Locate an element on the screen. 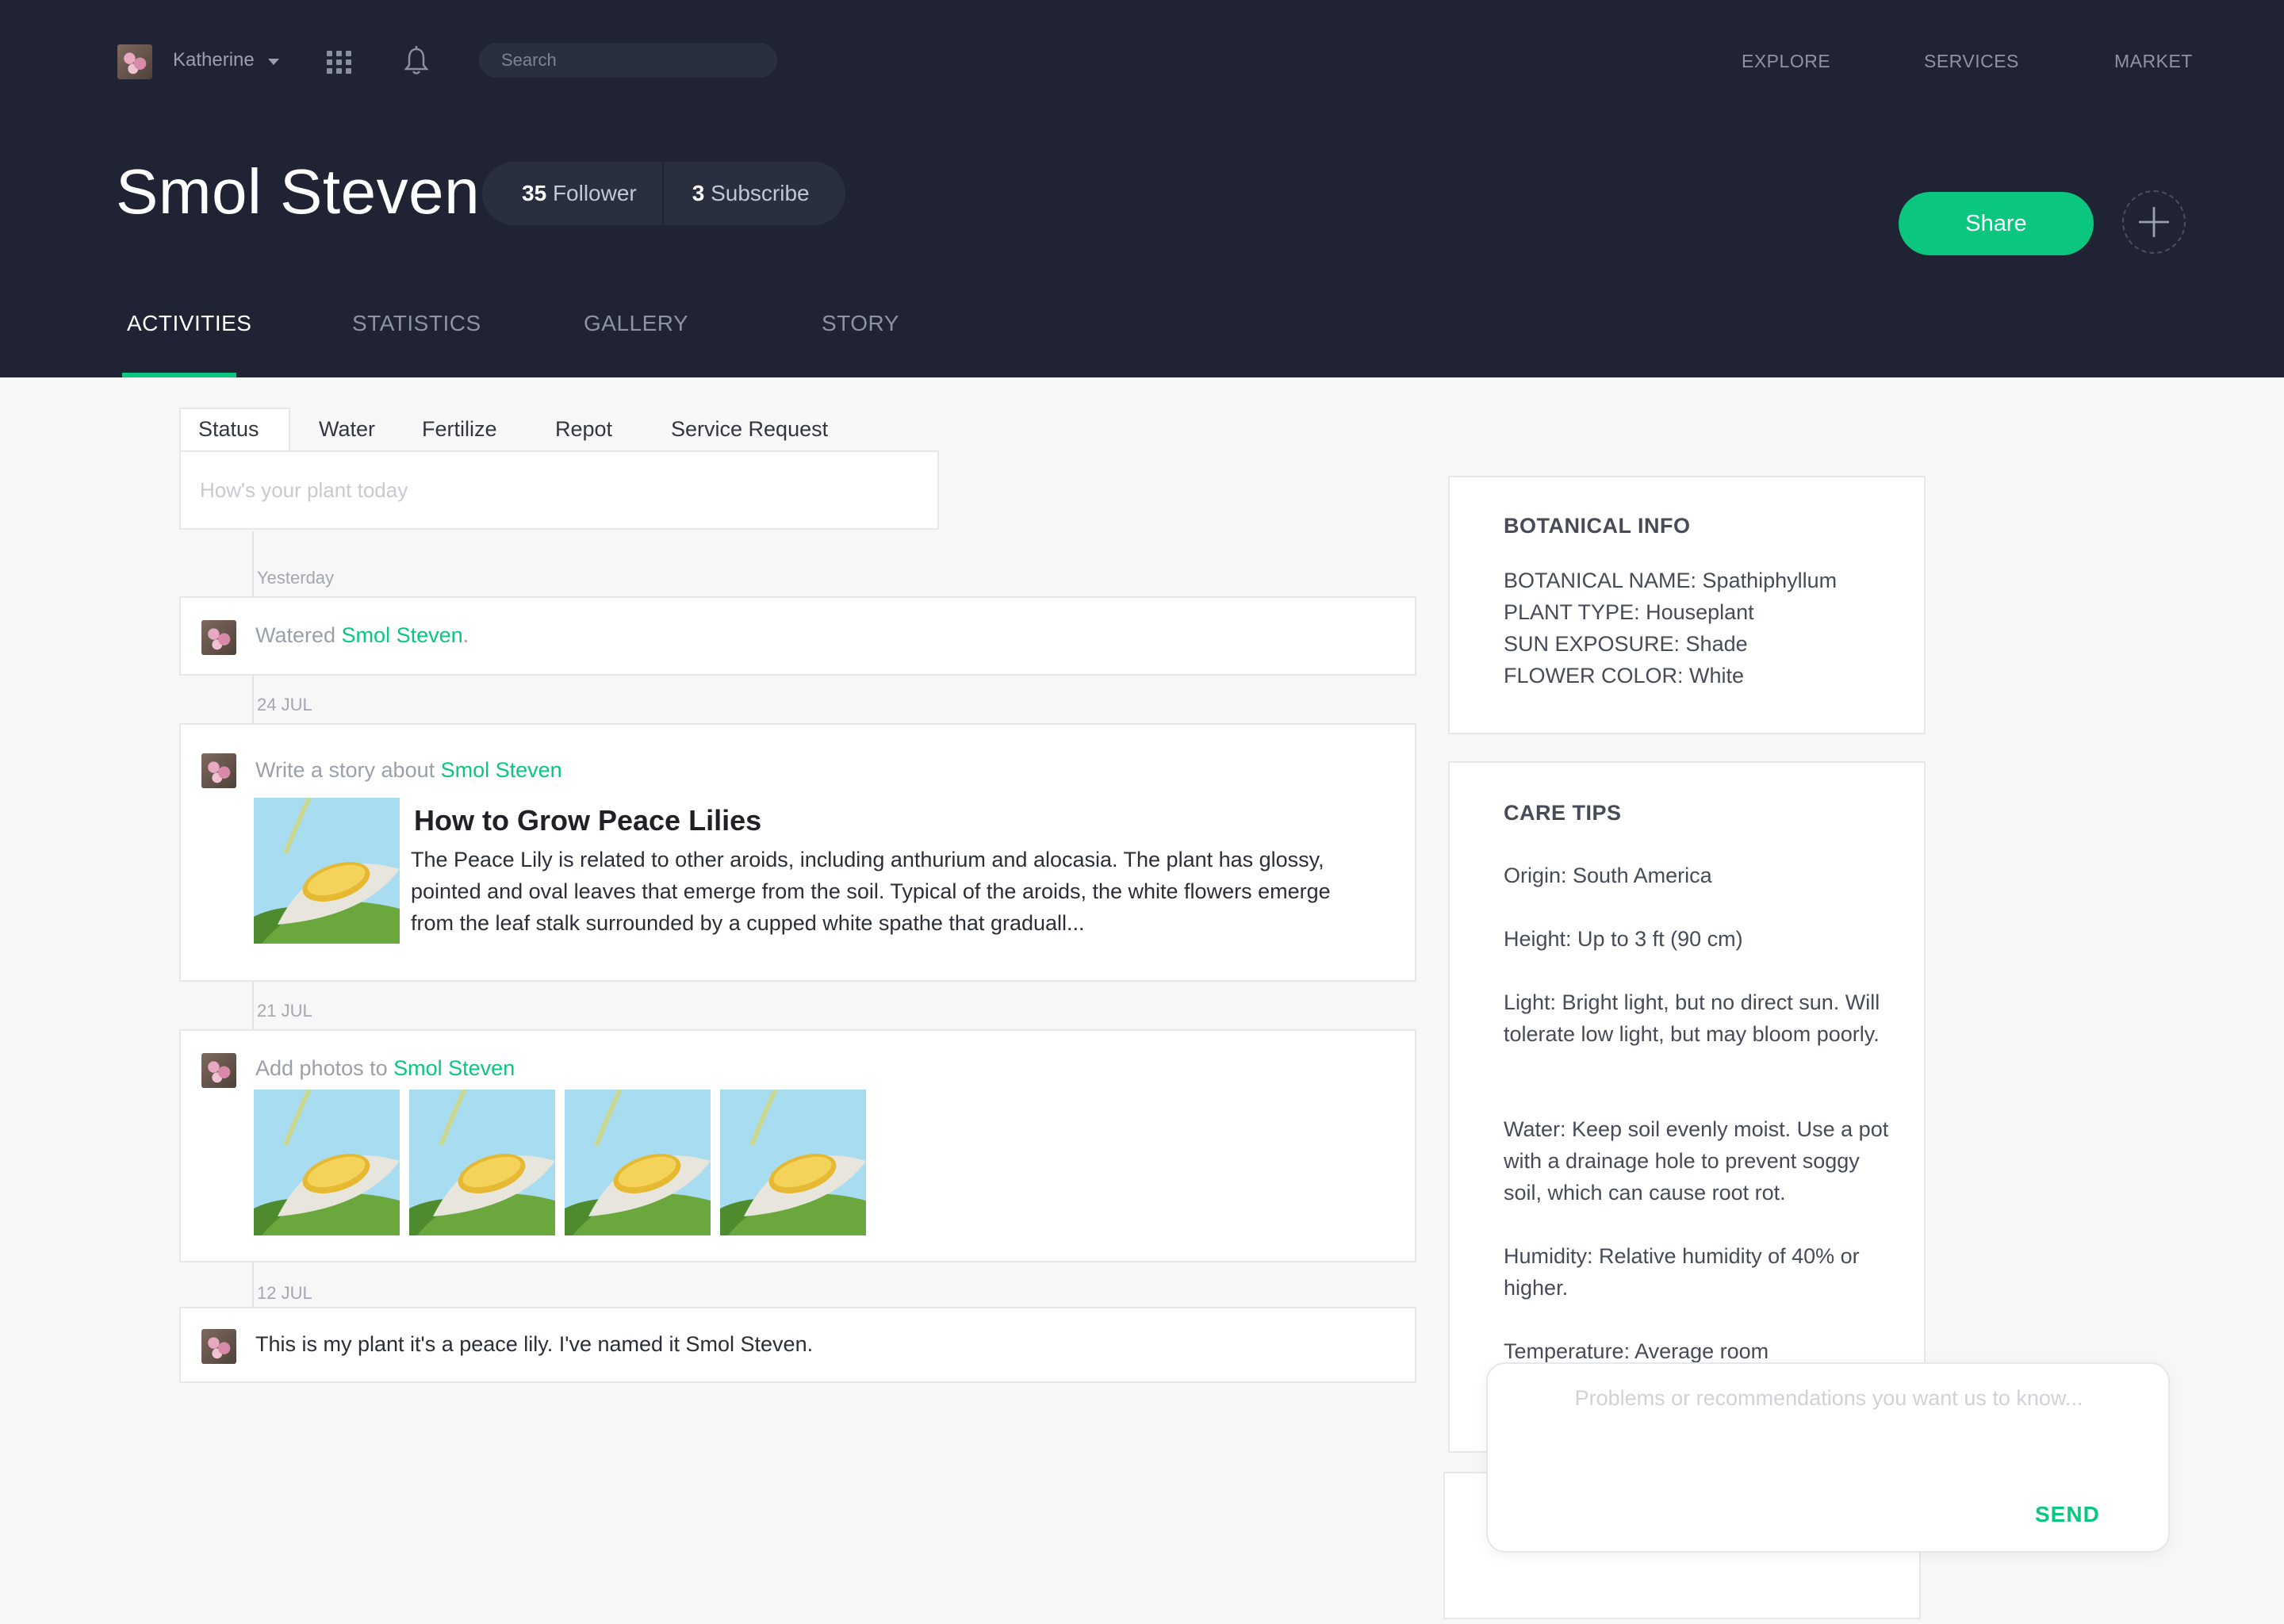 The height and width of the screenshot is (1624, 2284). activity-text: Watered Smol Steven. is located at coordinates (362, 635).